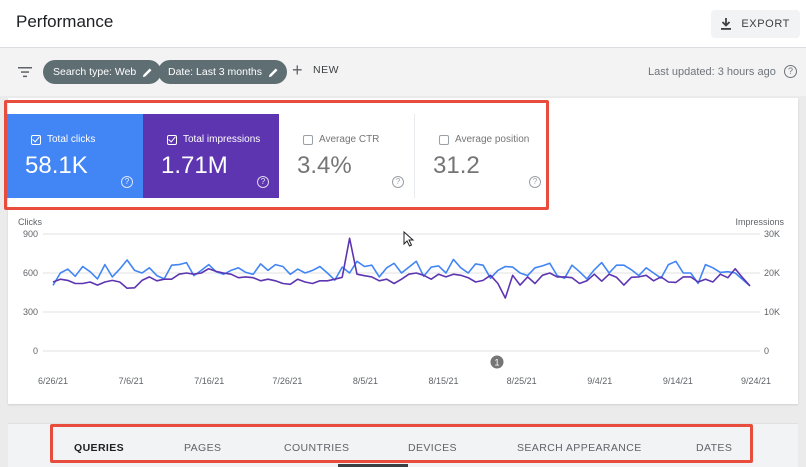 This screenshot has height=467, width=806. I want to click on x-tick-label: 8/5/21, so click(365, 381).